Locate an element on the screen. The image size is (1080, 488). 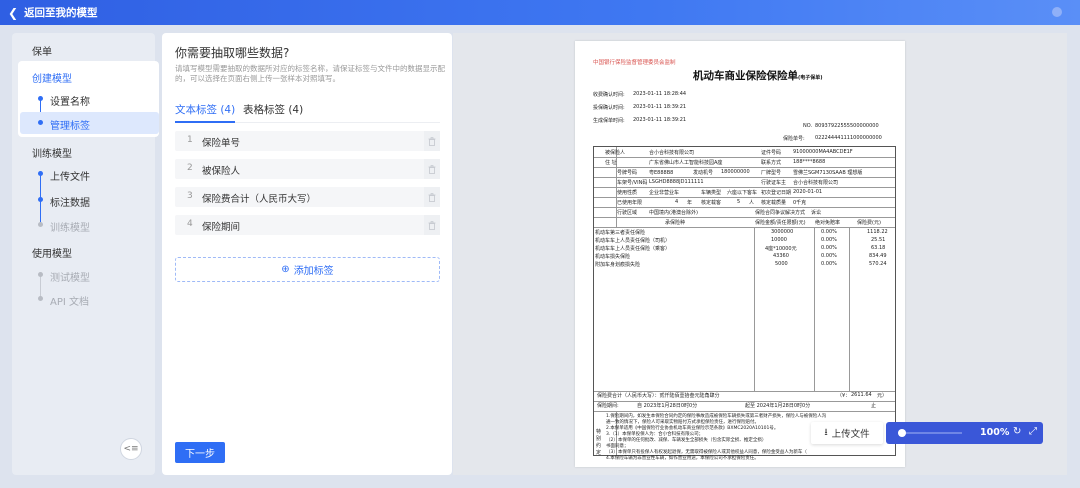
sidebar-item-test-model: 测试模型 is located at coordinates (70, 276).